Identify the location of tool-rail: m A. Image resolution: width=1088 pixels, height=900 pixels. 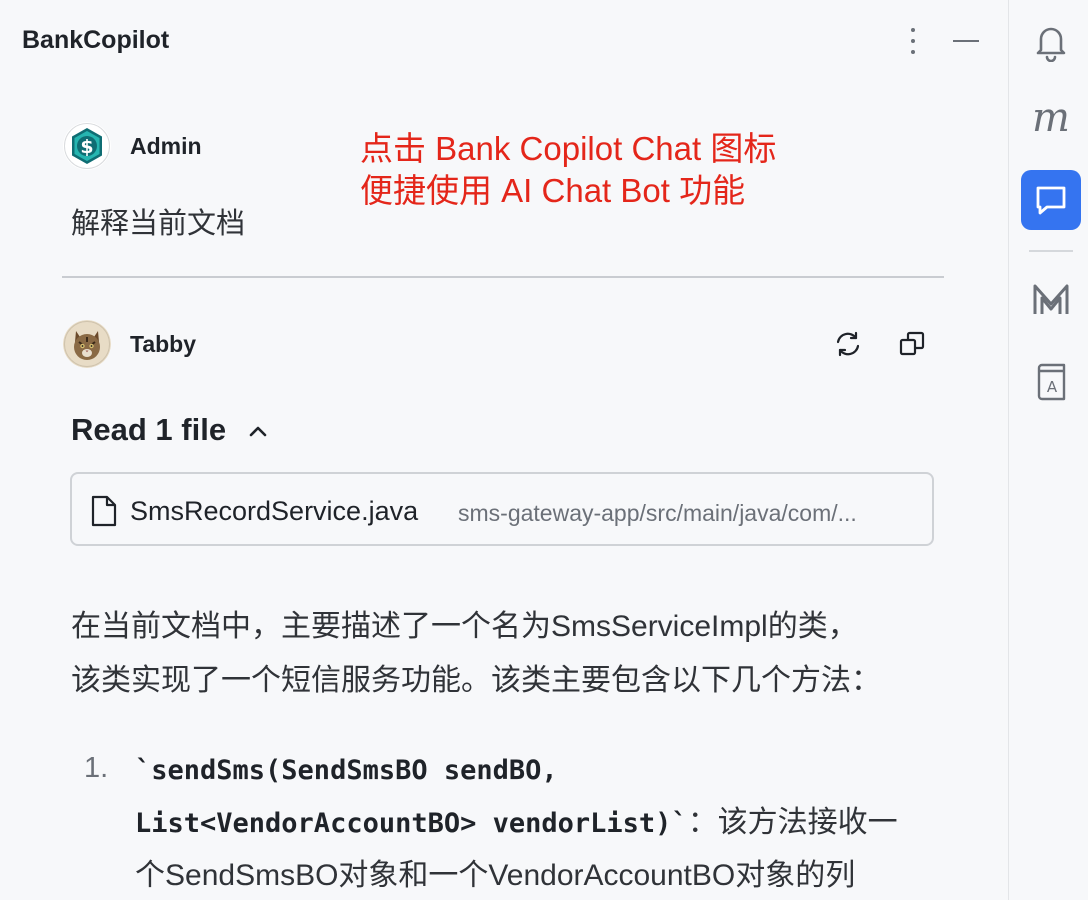
(1048, 450).